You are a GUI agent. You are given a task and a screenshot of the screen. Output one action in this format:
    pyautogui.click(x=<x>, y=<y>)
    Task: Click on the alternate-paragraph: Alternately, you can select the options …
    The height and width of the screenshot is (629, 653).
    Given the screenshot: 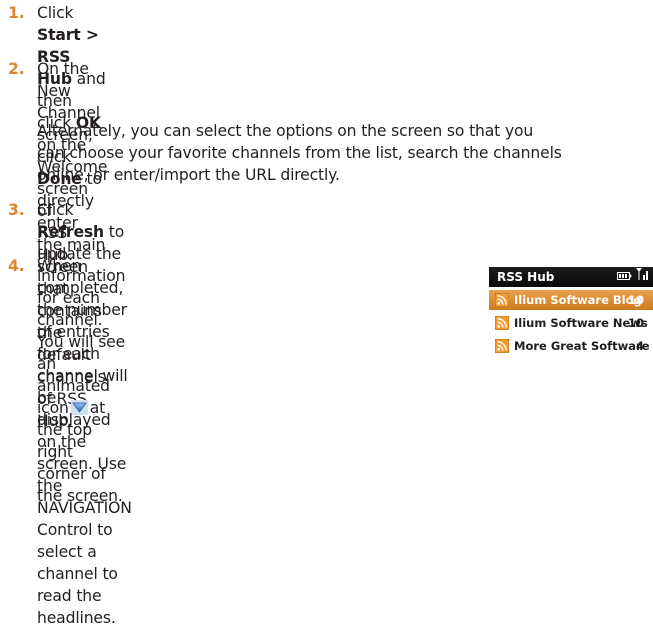 What is the action you would take?
    pyautogui.click(x=299, y=153)
    